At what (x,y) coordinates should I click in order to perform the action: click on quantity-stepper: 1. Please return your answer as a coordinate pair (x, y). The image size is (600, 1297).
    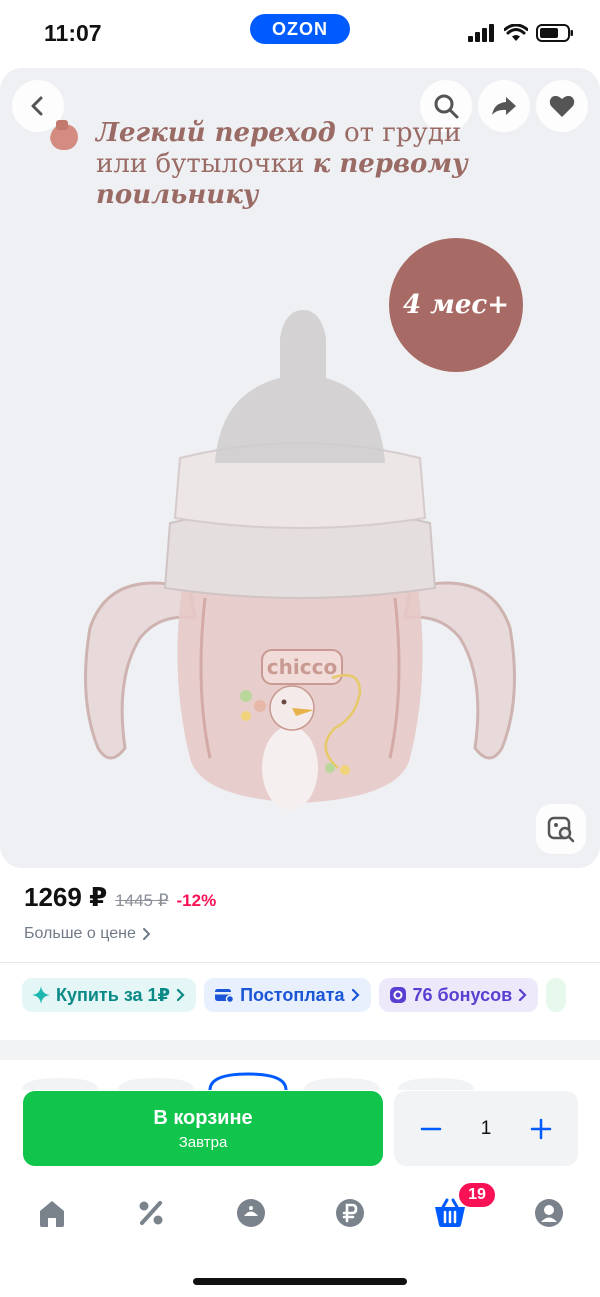
    Looking at the image, I should click on (486, 1128).